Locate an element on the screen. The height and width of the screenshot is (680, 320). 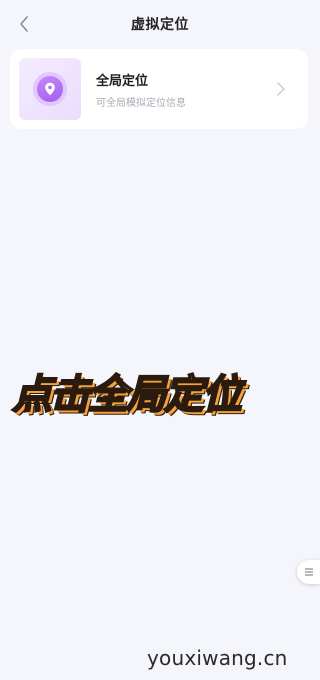
location-icon-tile is located at coordinates (50, 89).